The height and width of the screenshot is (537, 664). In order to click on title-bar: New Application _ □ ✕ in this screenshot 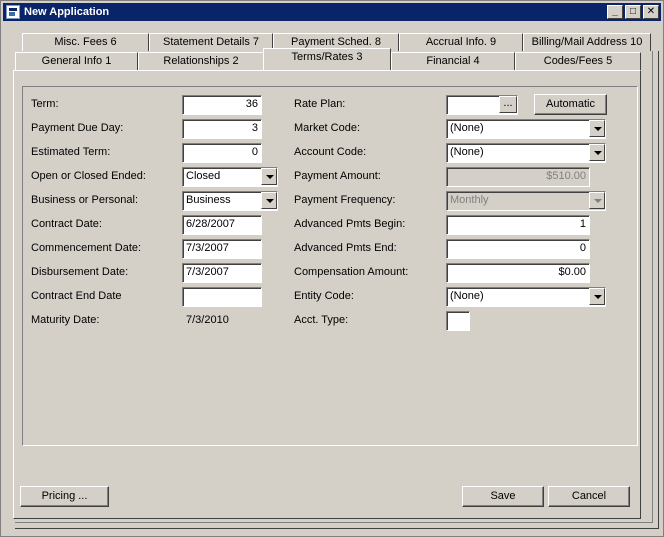, I will do `click(332, 12)`.